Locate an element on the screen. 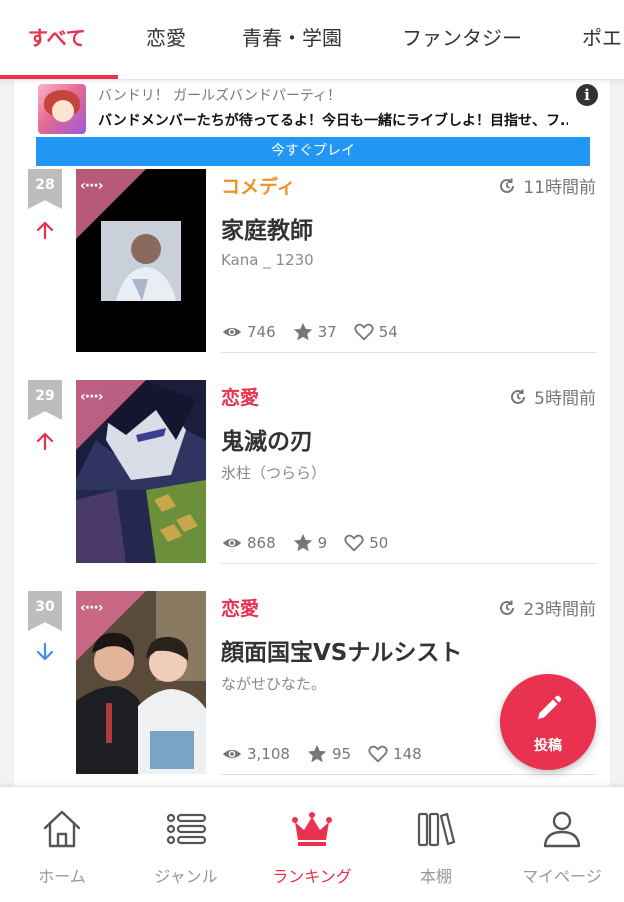  ad-thumbnail is located at coordinates (62, 109).